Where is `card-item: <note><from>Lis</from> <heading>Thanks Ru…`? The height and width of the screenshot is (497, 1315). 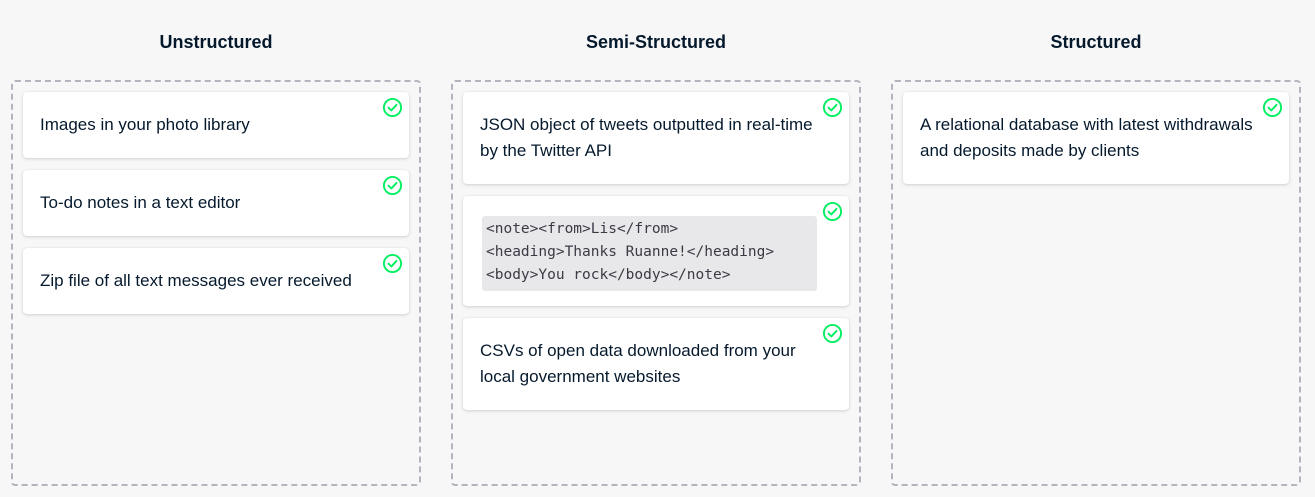 card-item: <note><from>Lis</from> <heading>Thanks Ru… is located at coordinates (656, 251).